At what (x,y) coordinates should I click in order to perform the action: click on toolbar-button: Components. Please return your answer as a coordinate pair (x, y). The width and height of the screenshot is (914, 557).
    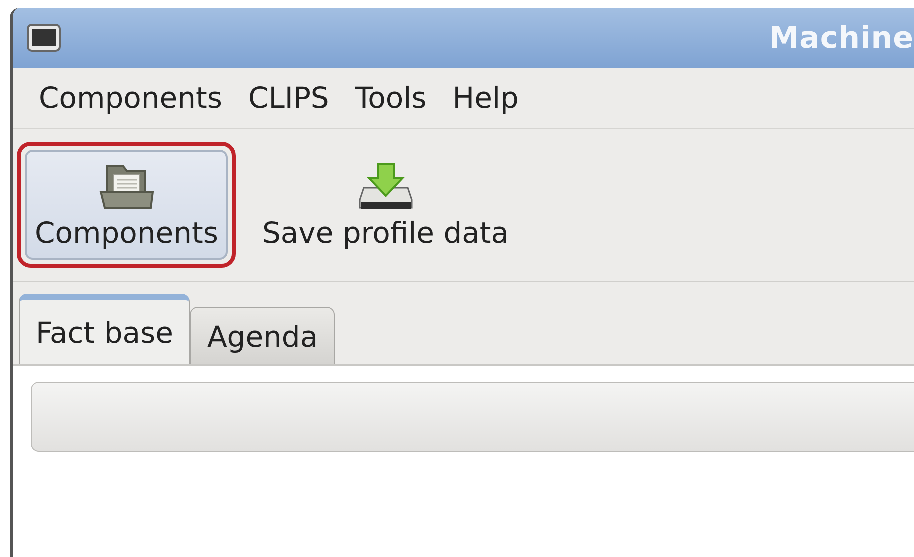
    Looking at the image, I should click on (126, 205).